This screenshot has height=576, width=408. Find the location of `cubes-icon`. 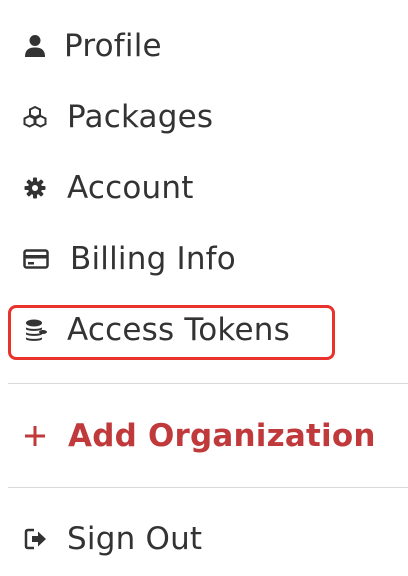

cubes-icon is located at coordinates (35, 117).